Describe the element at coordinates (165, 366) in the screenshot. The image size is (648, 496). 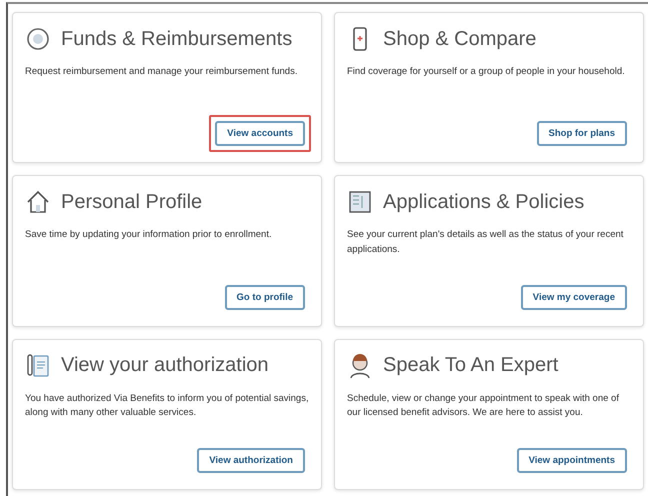
I see `card-title: View your authorization` at that location.